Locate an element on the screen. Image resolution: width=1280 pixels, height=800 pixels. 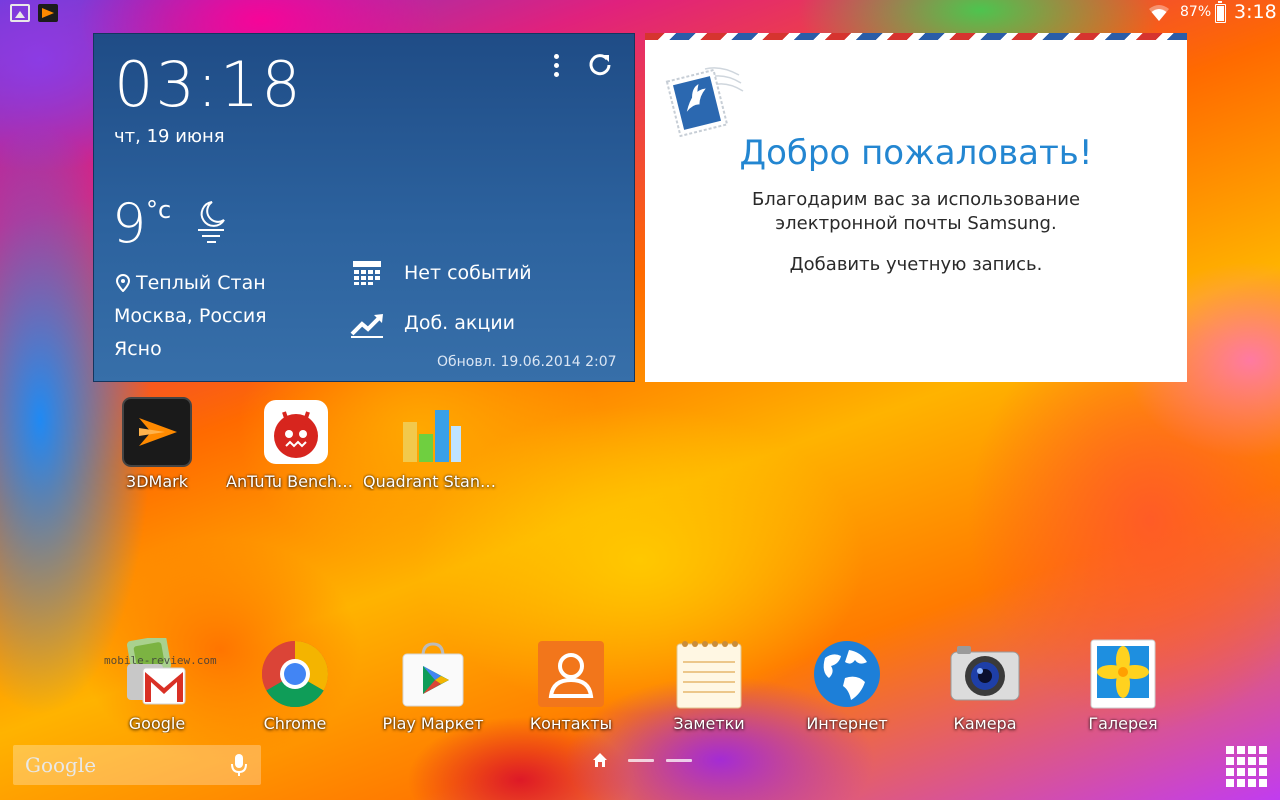
airmail-stripe is located at coordinates (916, 36).